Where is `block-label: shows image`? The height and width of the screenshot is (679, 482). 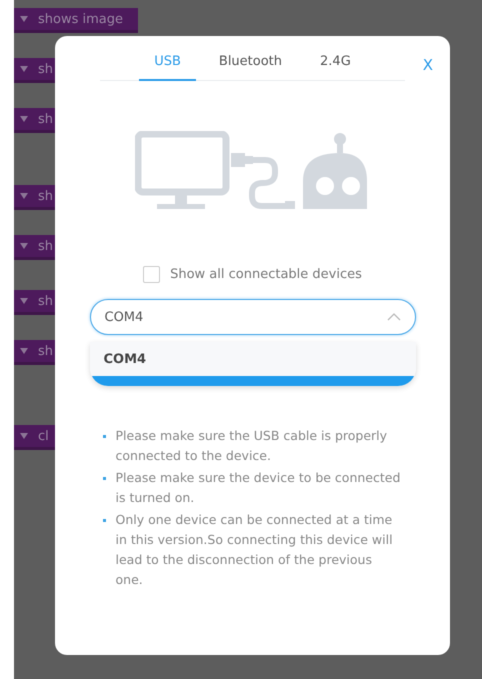 block-label: shows image is located at coordinates (80, 19).